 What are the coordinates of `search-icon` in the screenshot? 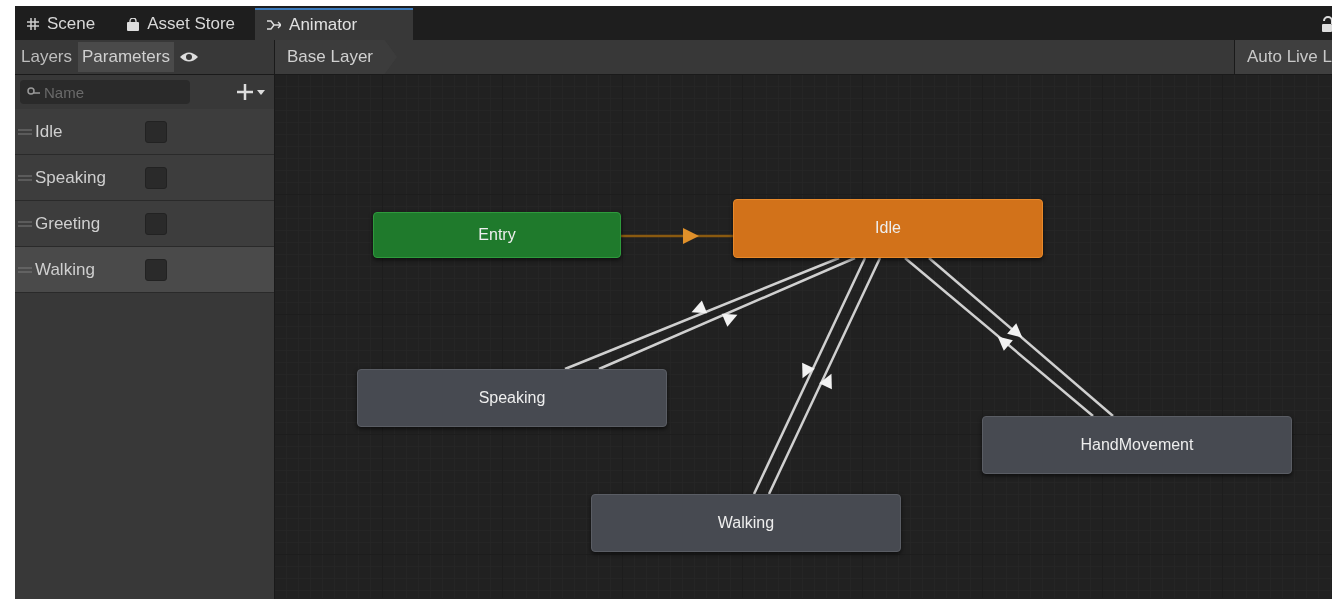 It's located at (34, 92).